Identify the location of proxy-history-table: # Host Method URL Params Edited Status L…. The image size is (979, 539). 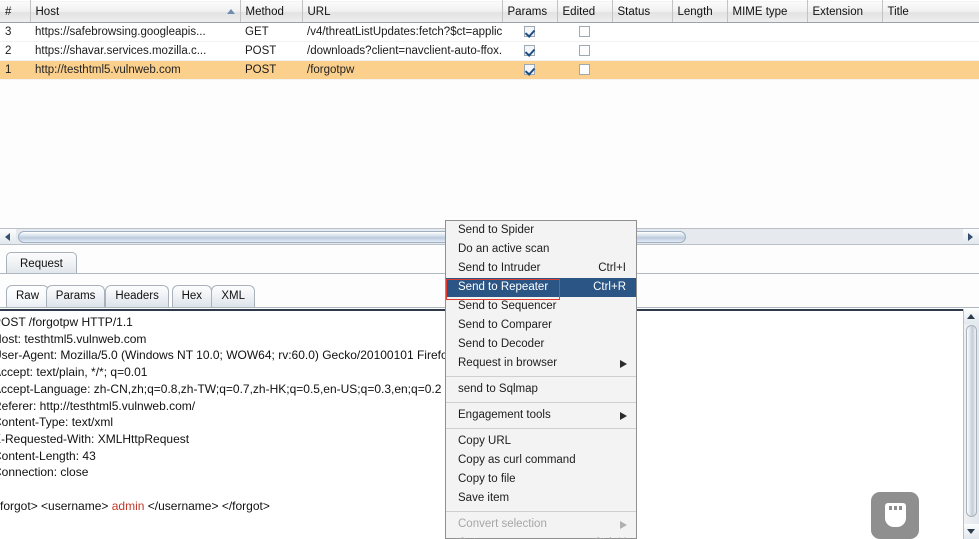
(489, 40).